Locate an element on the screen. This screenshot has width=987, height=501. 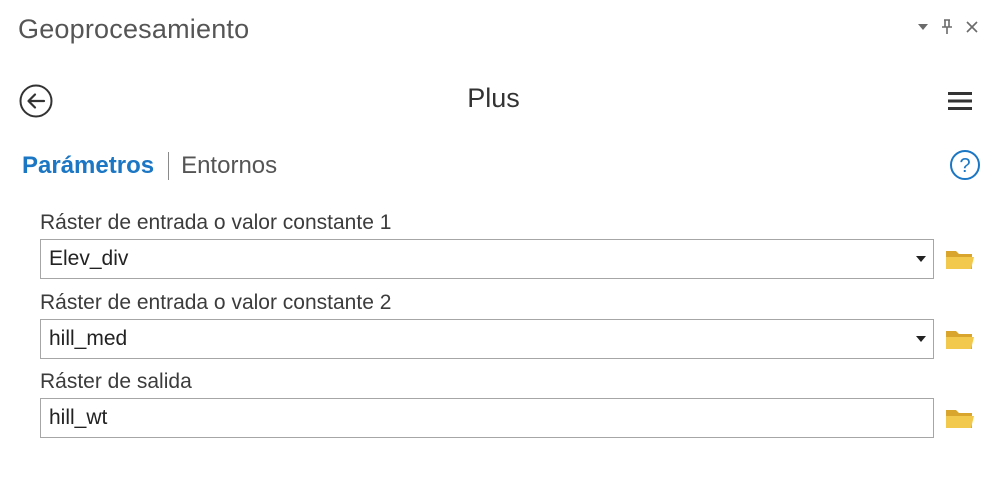
output-raster-value: hill_wt is located at coordinates (487, 418).